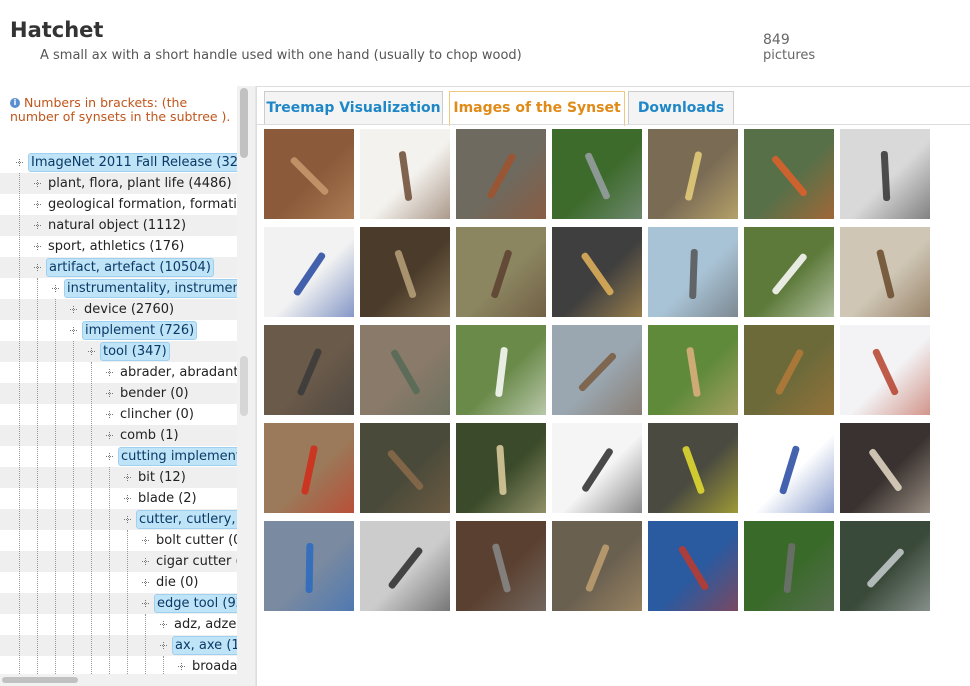 The height and width of the screenshot is (686, 970). What do you see at coordinates (118, 267) in the screenshot?
I see `tree-item: artifact, artefact (10504)` at bounding box center [118, 267].